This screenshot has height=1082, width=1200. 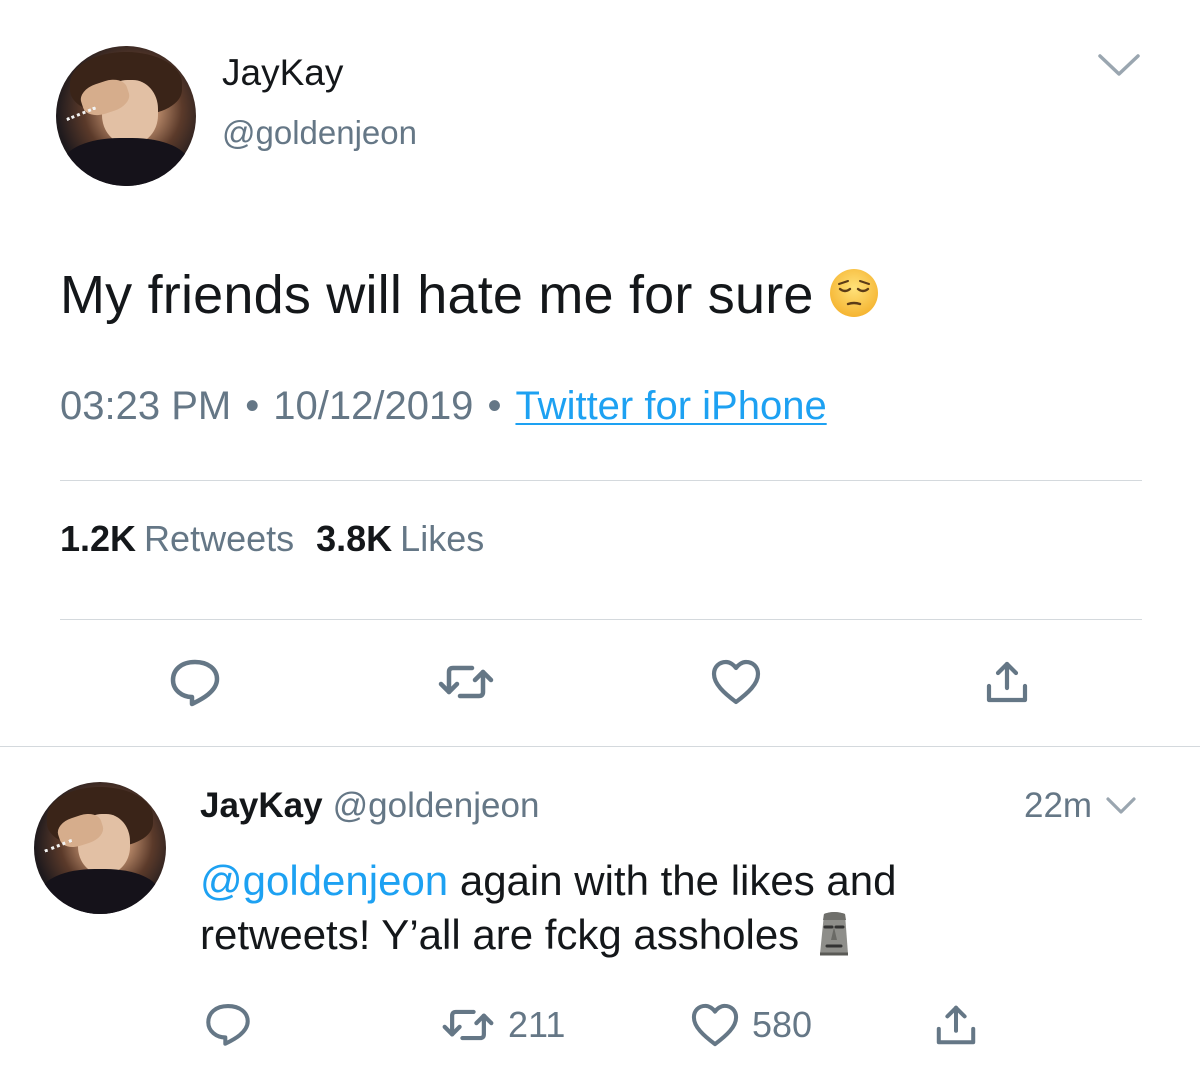 I want to click on reply-text-line: @goldenjeon again with the likes and, so click(x=630, y=881).